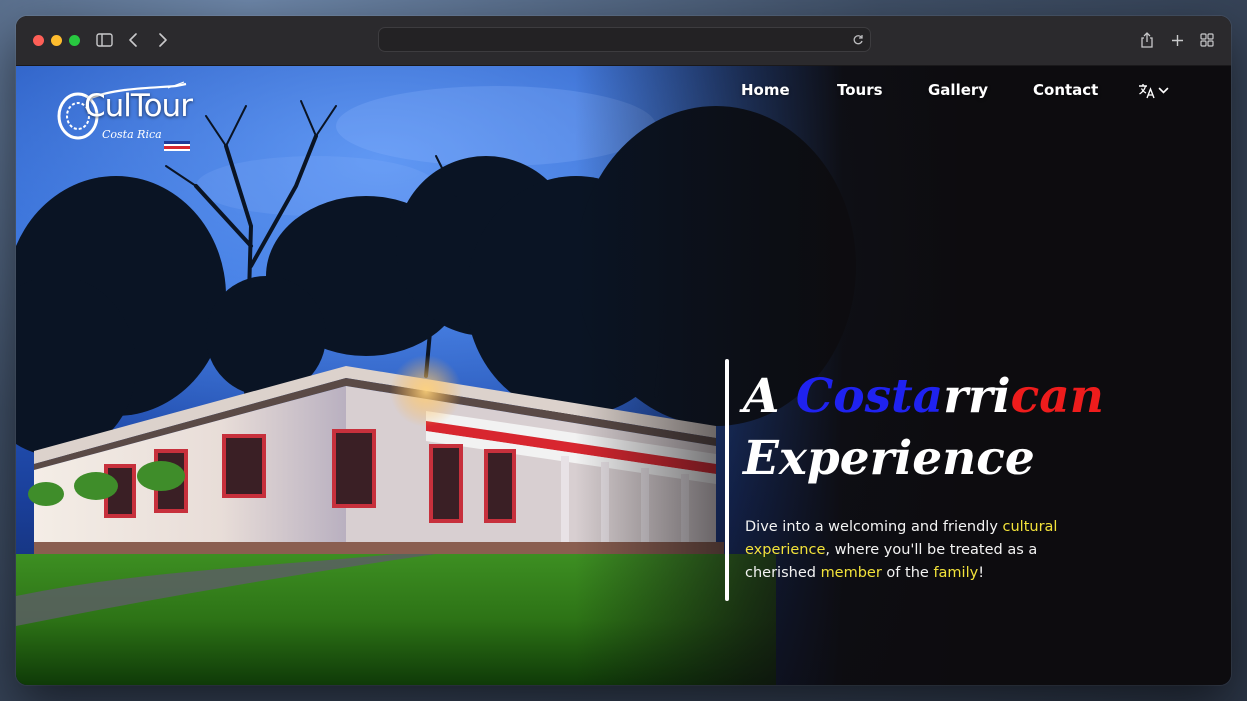  What do you see at coordinates (1177, 40) in the screenshot?
I see `new-tab-icon` at bounding box center [1177, 40].